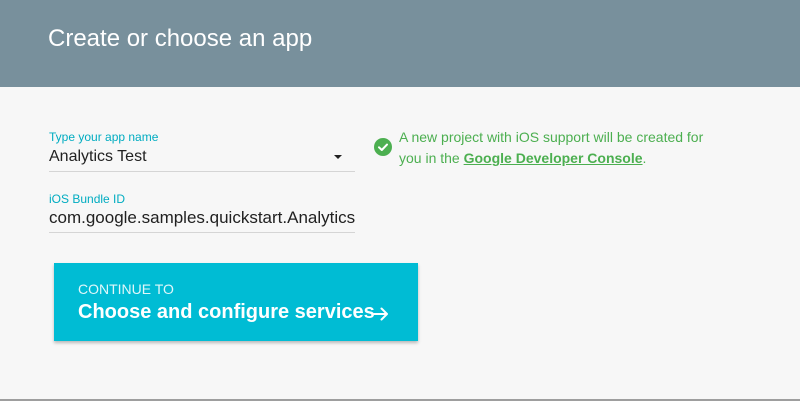 The width and height of the screenshot is (800, 401). Describe the element at coordinates (644, 158) in the screenshot. I see `info-text-after: .` at that location.